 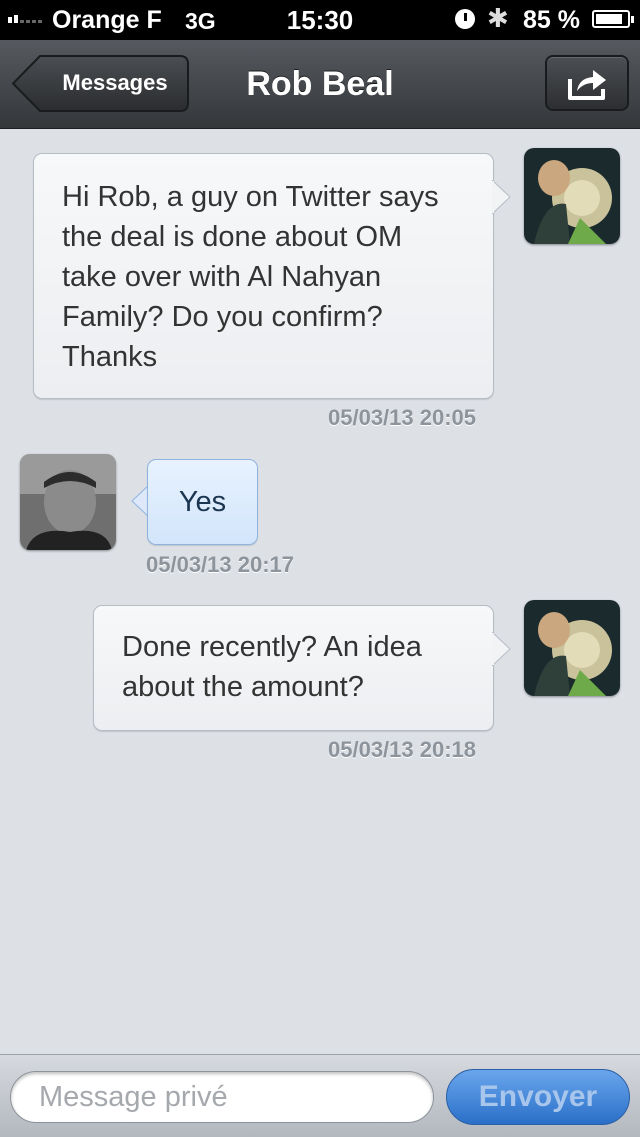 I want to click on battery-icon, so click(x=613, y=19).